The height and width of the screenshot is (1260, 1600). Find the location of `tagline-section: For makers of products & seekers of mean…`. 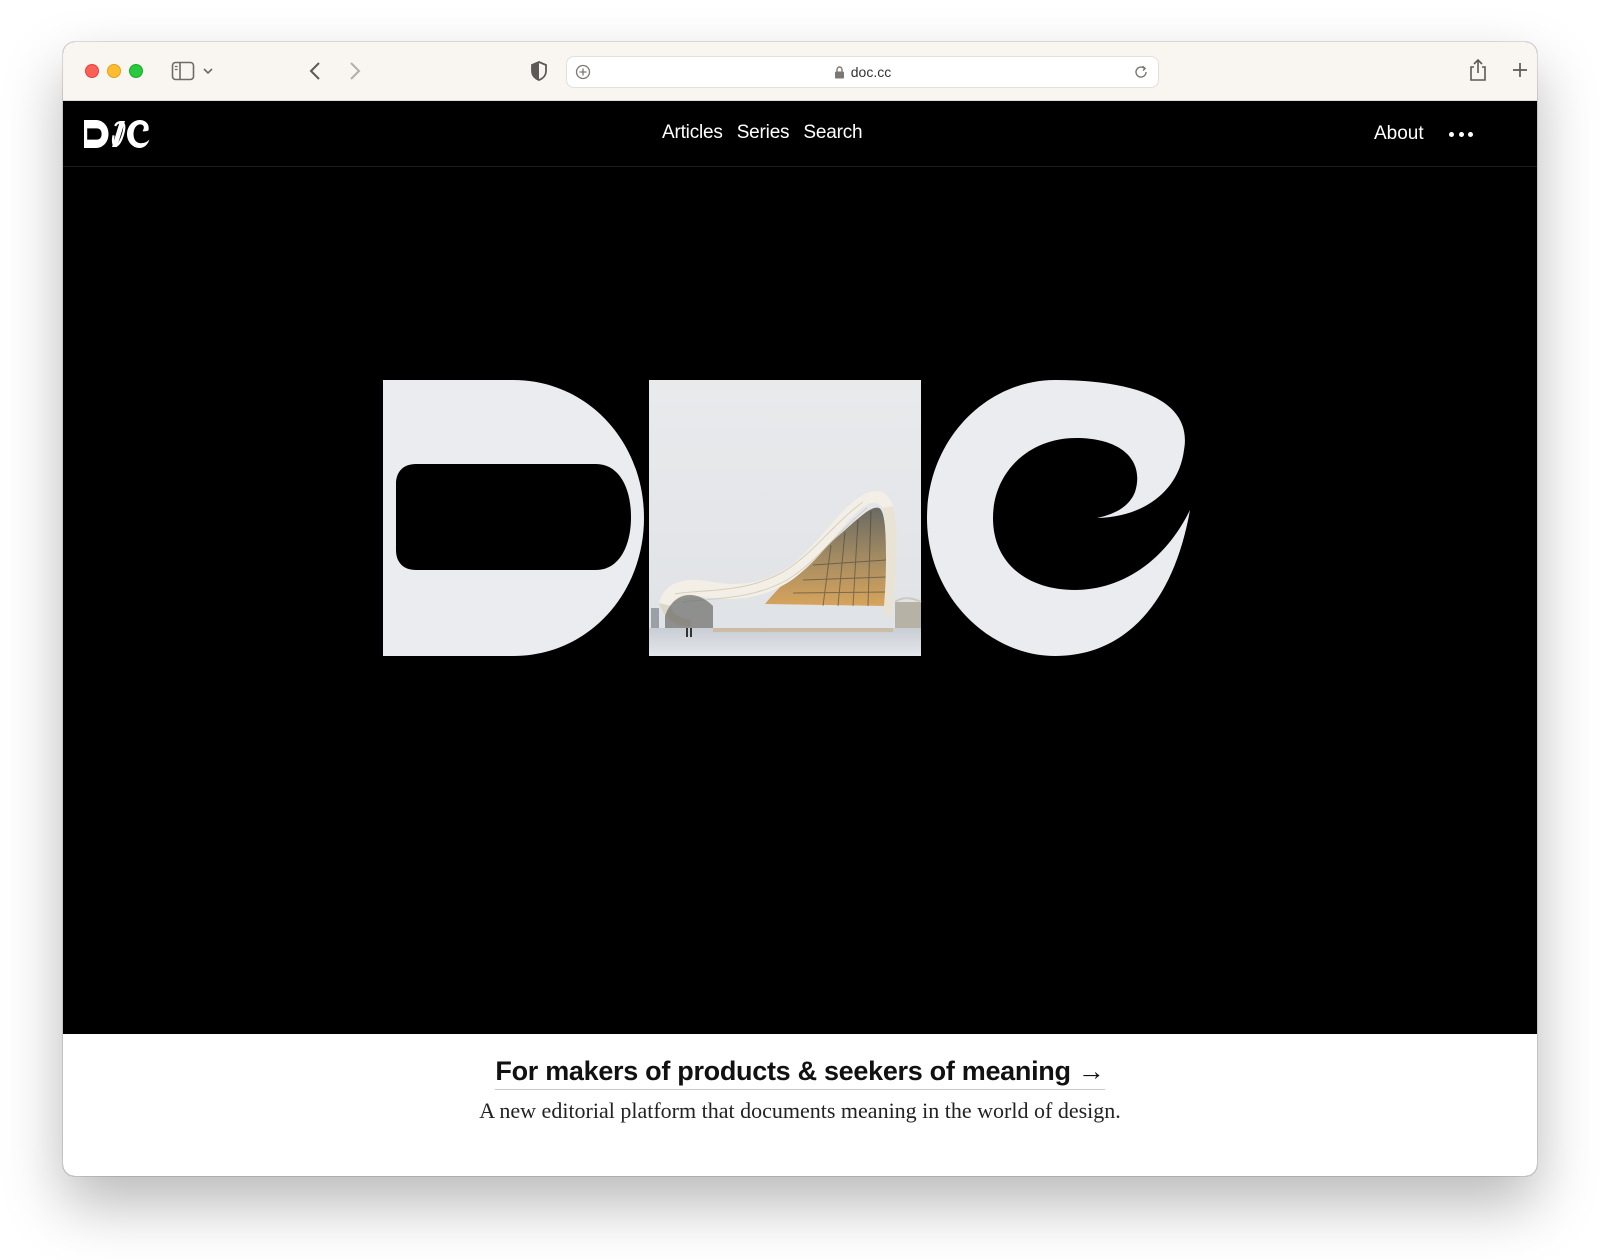

tagline-section: For makers of products & seekers of mean… is located at coordinates (800, 1105).